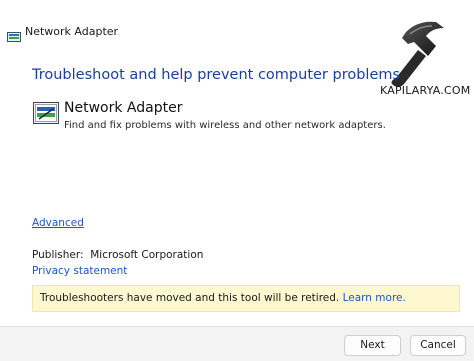 Image resolution: width=474 pixels, height=361 pixels. What do you see at coordinates (58, 255) in the screenshot?
I see `publisher-label: Publisher:` at bounding box center [58, 255].